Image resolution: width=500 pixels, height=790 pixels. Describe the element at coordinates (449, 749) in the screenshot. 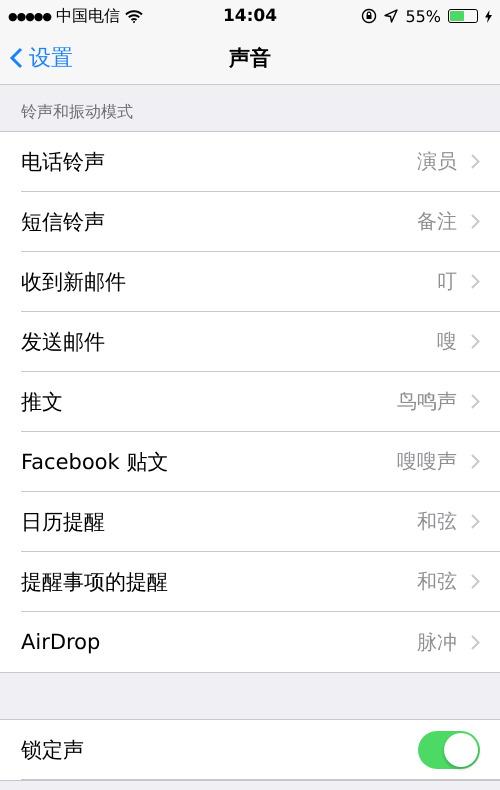

I see `toggle-switch` at that location.